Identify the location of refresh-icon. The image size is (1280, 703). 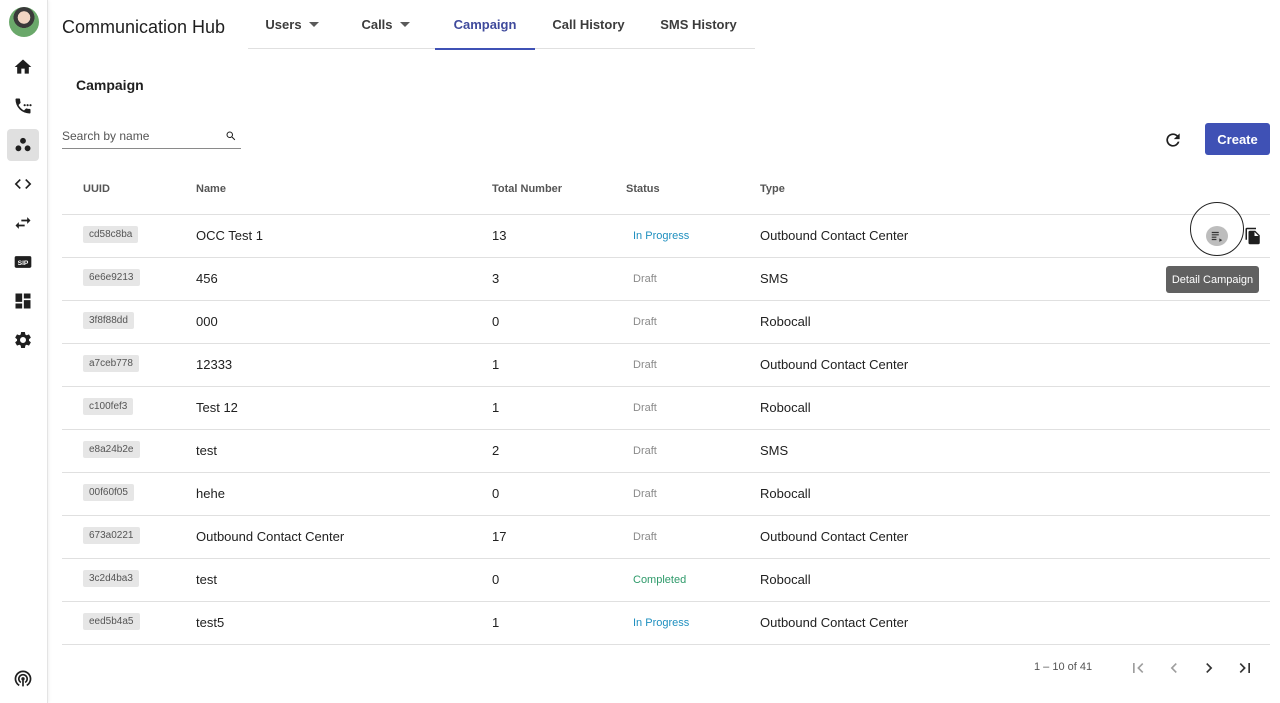
(1173, 140).